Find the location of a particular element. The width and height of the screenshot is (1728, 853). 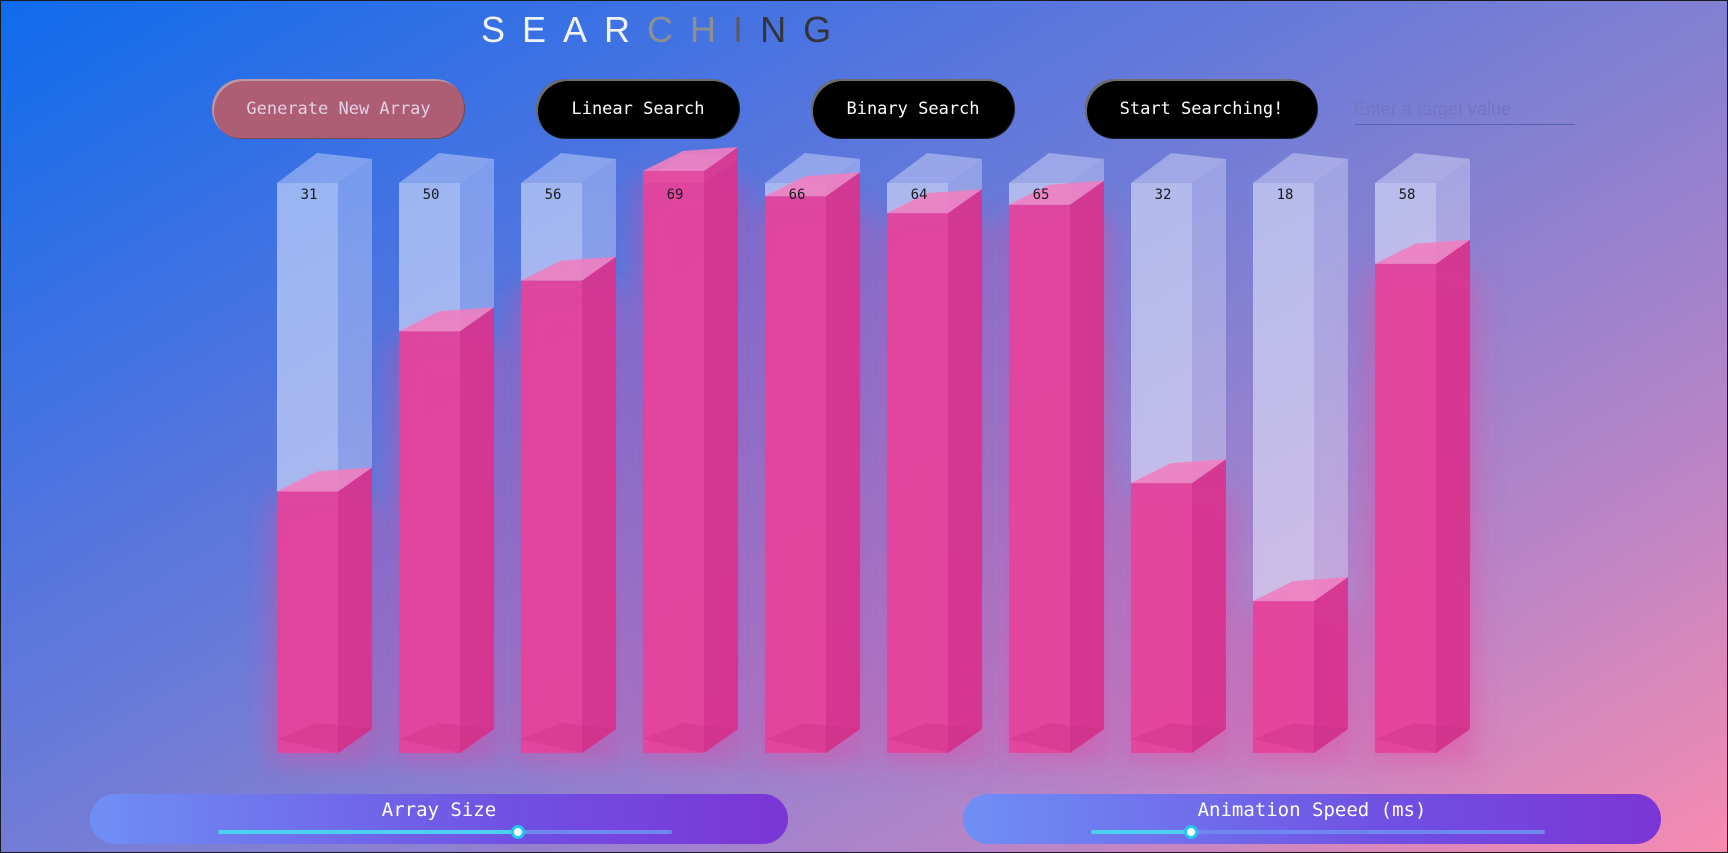

binary-search-button: Binary Search is located at coordinates (913, 109).